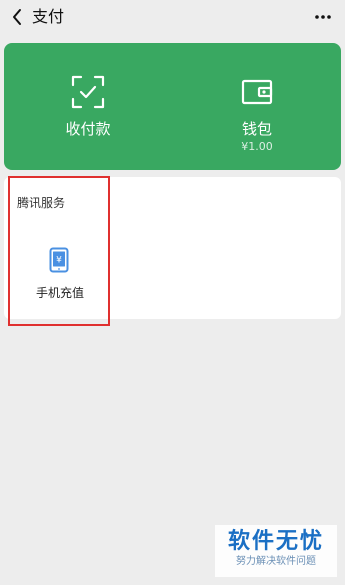  What do you see at coordinates (257, 106) in the screenshot?
I see `wallet-button: 钱包 ¥1.00` at bounding box center [257, 106].